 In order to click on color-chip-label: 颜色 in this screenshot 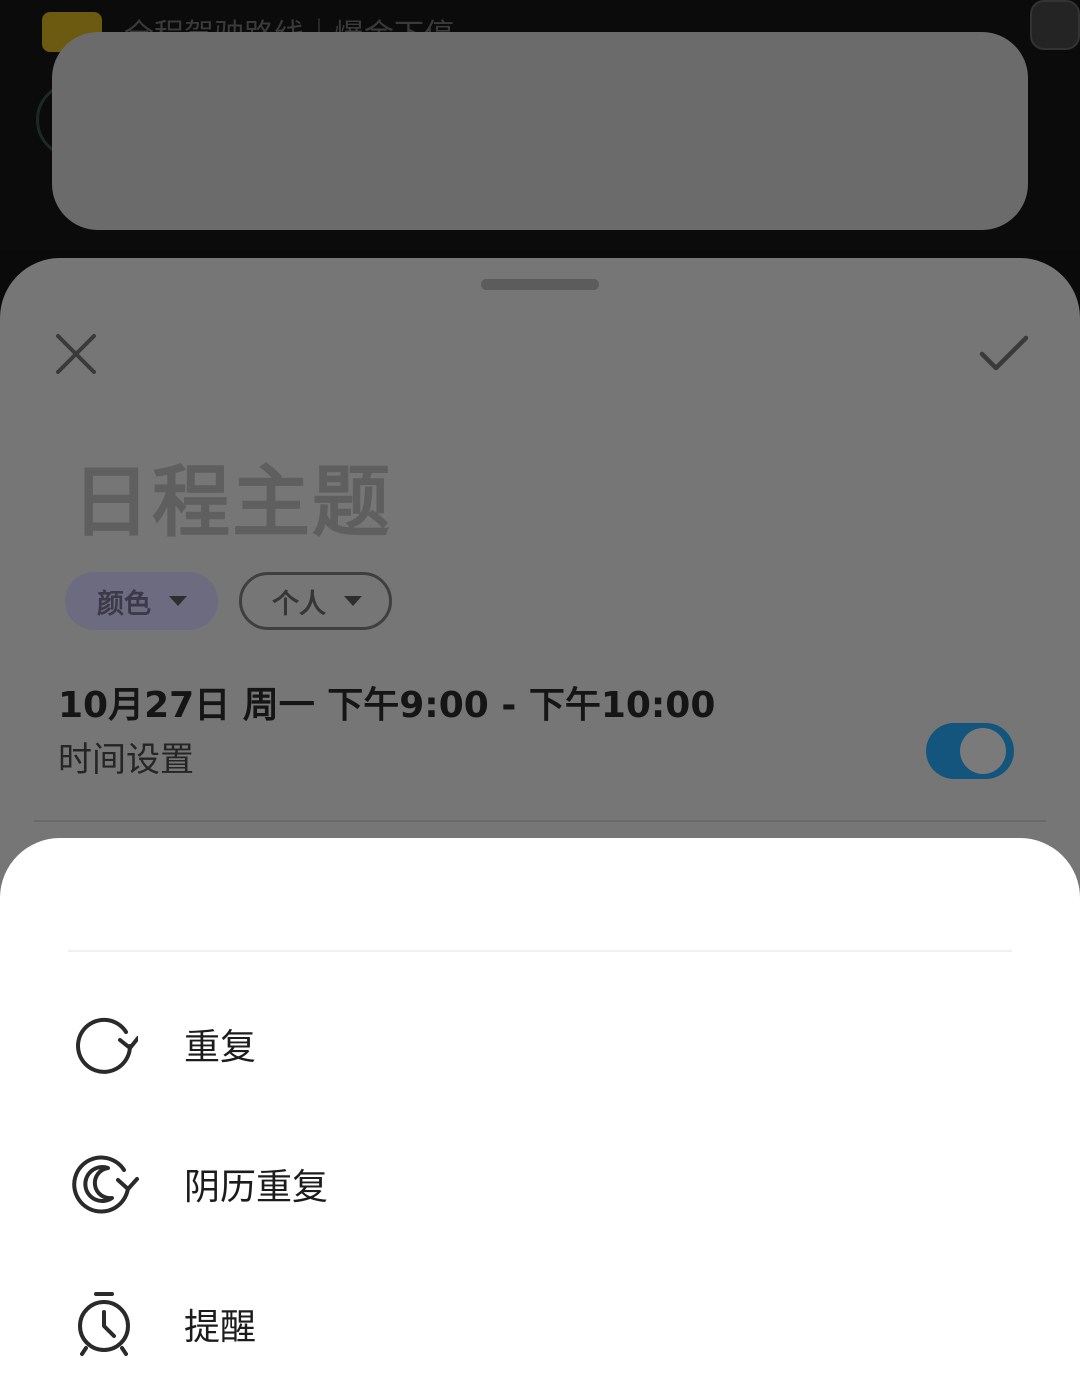, I will do `click(124, 604)`.